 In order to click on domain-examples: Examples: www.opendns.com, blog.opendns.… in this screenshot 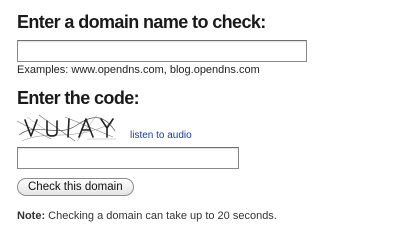, I will do `click(138, 70)`.